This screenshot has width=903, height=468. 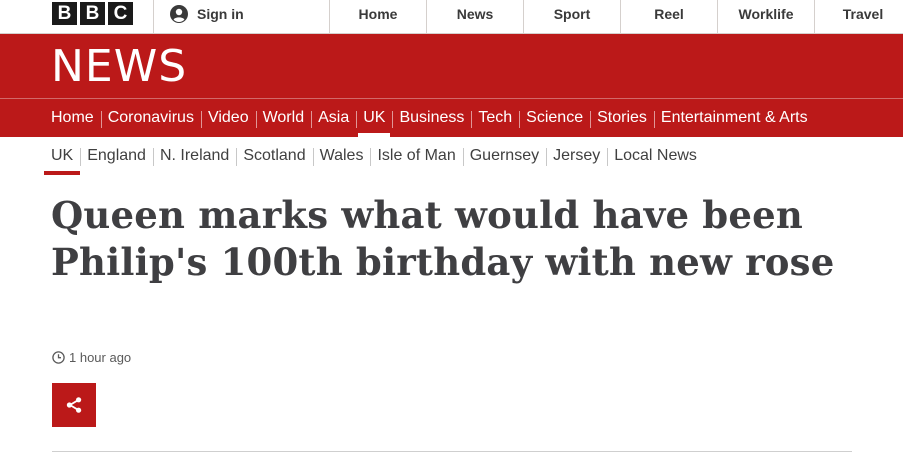 What do you see at coordinates (150, 118) in the screenshot?
I see `section-nav-coronavirus: Coronavirus` at bounding box center [150, 118].